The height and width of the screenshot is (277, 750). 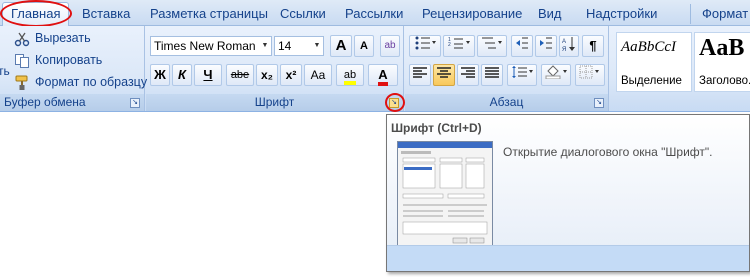 I want to click on borders-button, so click(x=590, y=75).